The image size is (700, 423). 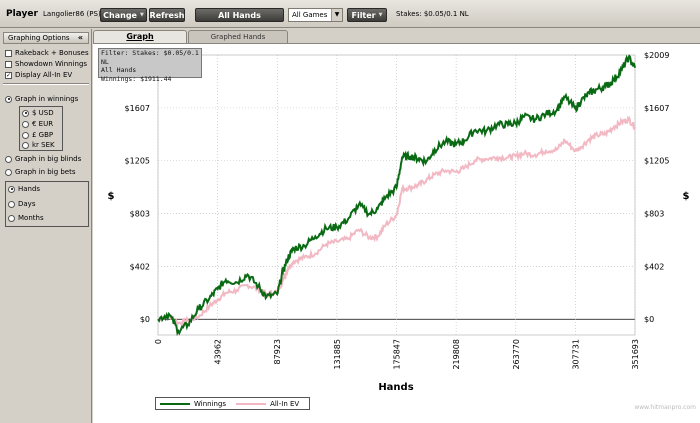 I want to click on x-tick-label: 43962, so click(x=218, y=351).